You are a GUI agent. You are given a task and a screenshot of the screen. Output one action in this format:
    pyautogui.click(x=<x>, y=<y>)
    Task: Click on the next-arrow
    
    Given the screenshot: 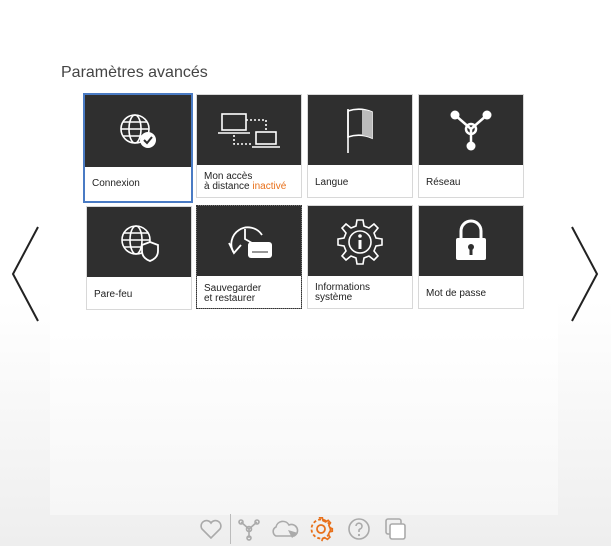 What is the action you would take?
    pyautogui.click(x=584, y=274)
    